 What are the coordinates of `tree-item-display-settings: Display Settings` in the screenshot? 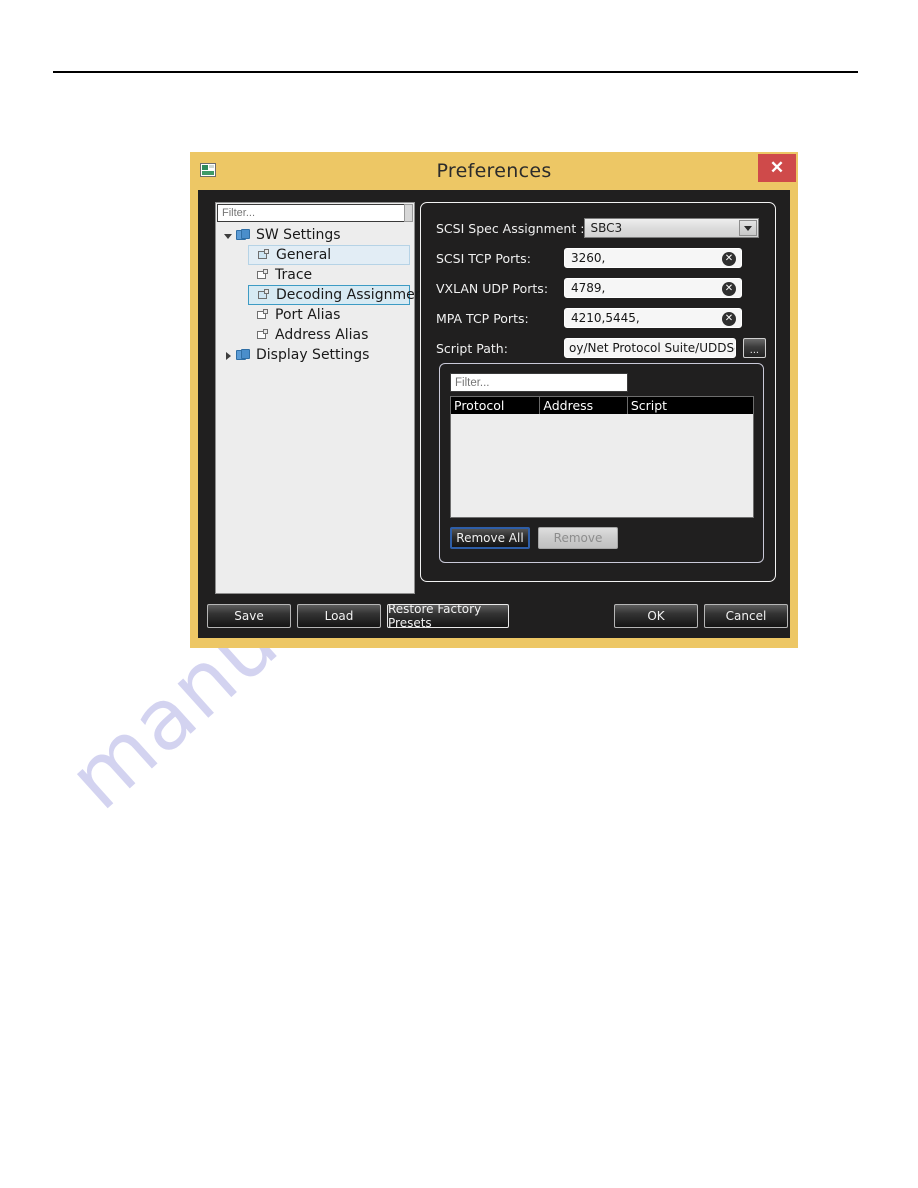 It's located at (315, 355).